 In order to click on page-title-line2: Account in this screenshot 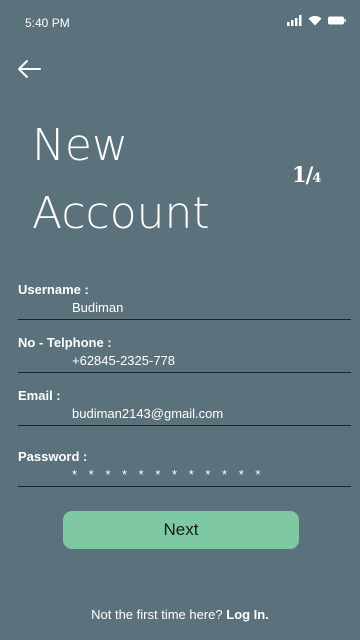, I will do `click(121, 213)`.